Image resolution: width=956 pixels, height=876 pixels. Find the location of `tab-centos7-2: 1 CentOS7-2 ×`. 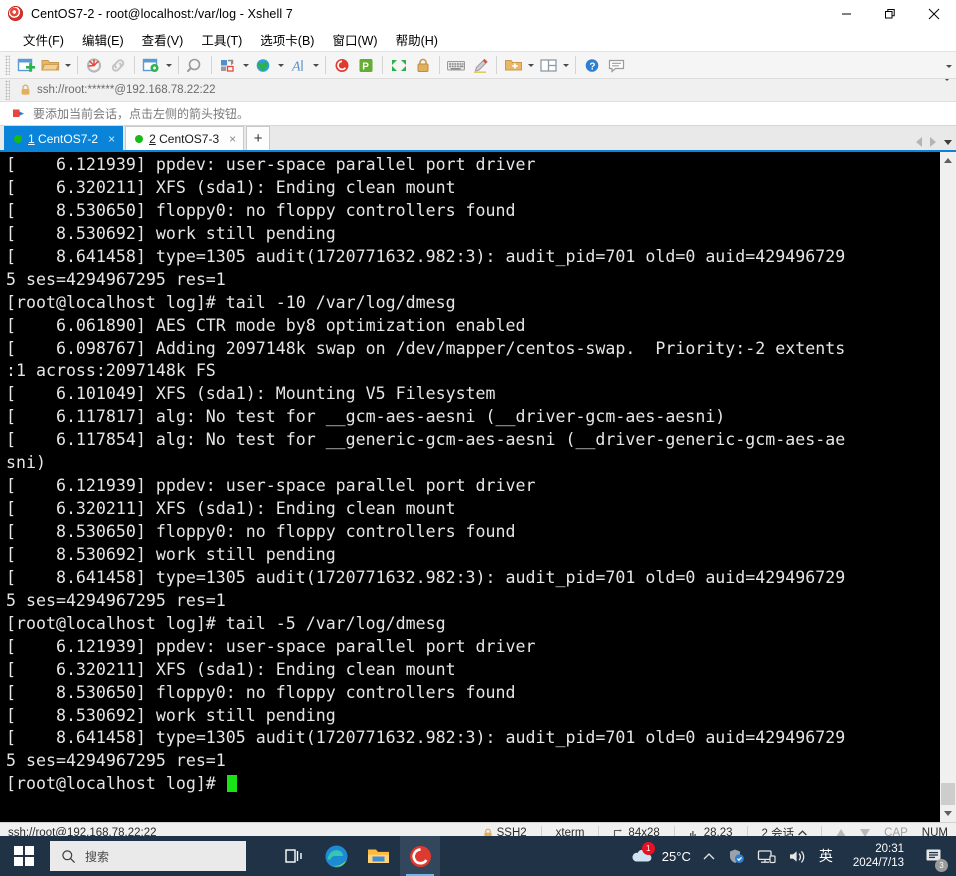

tab-centos7-2: 1 CentOS7-2 × is located at coordinates (64, 138).